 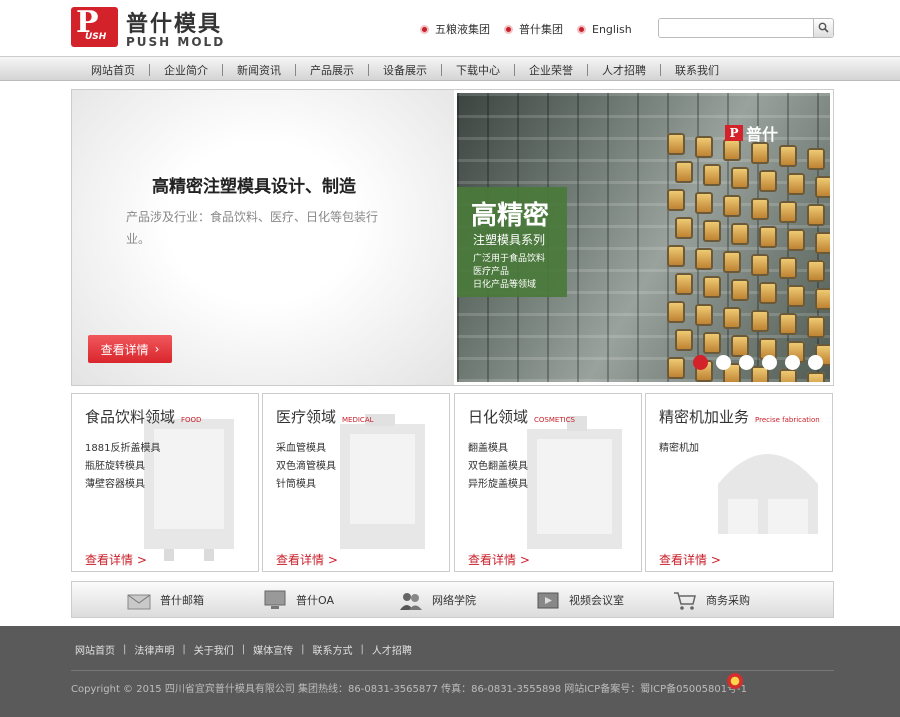 What do you see at coordinates (122, 485) in the screenshot?
I see `card-list-item: 薄壁容器模具` at bounding box center [122, 485].